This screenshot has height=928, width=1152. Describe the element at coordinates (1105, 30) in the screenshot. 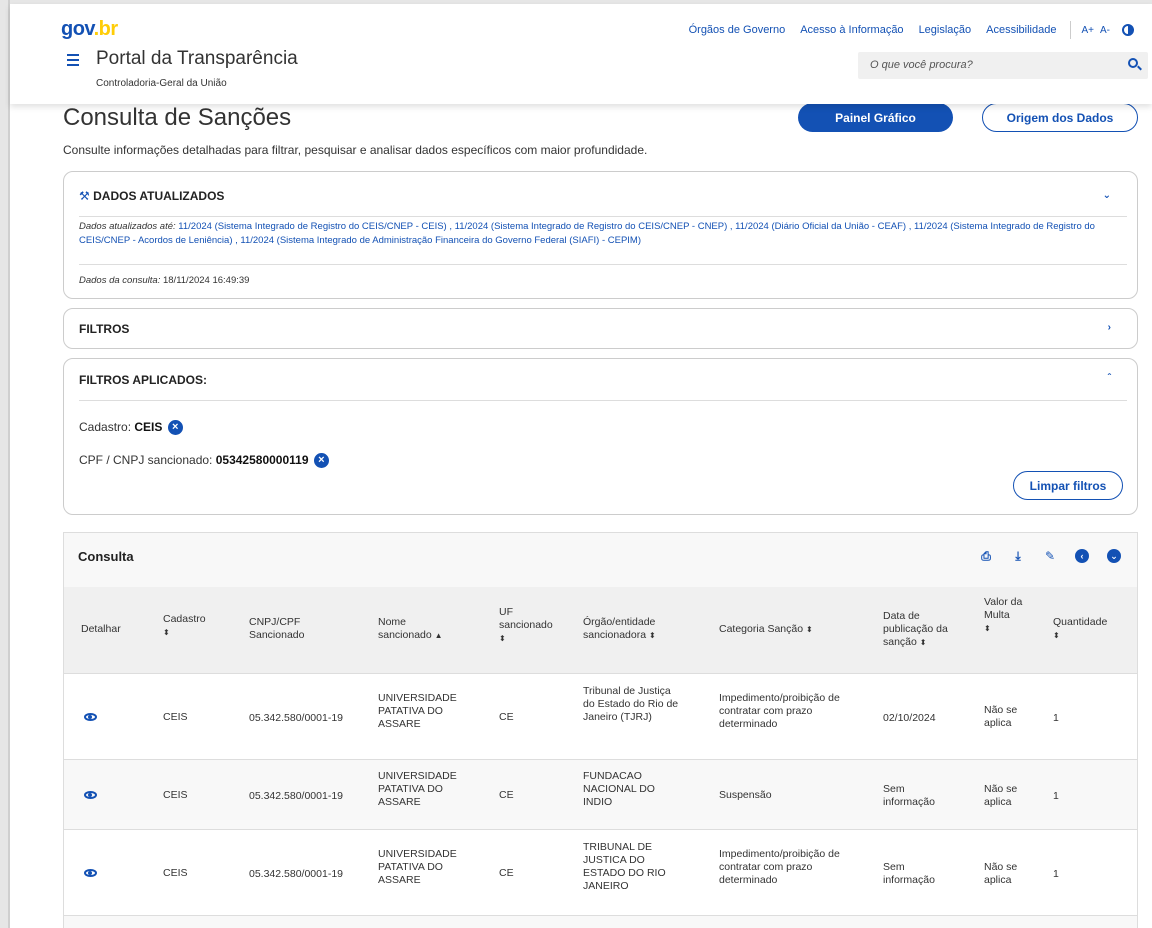

I see `font-decrease-button: A-` at that location.